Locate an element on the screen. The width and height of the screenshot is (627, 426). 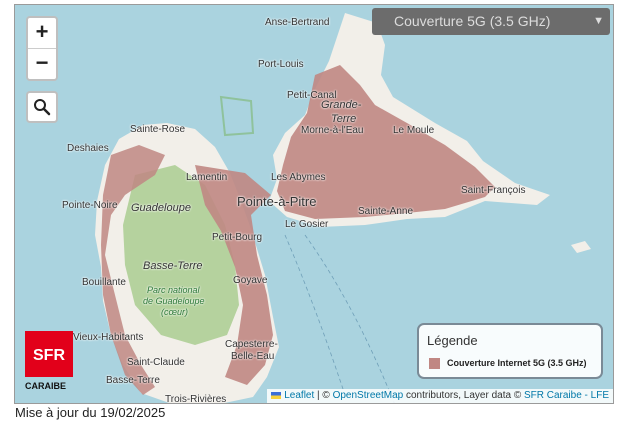
place-label: Sainte-Rose is located at coordinates (158, 129).